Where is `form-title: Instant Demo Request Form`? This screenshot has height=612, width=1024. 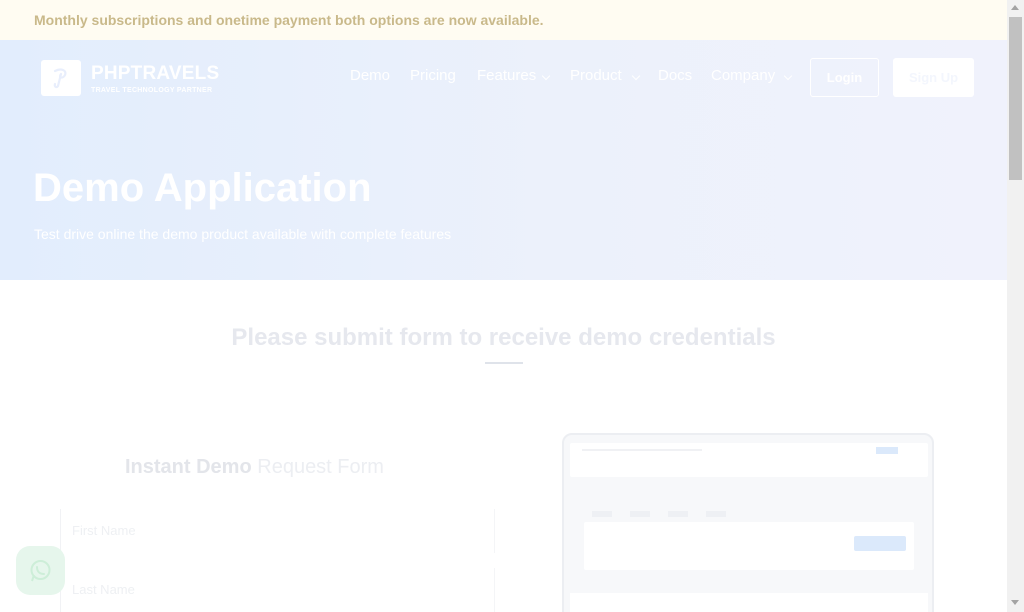 form-title: Instant Demo Request Form is located at coordinates (254, 467).